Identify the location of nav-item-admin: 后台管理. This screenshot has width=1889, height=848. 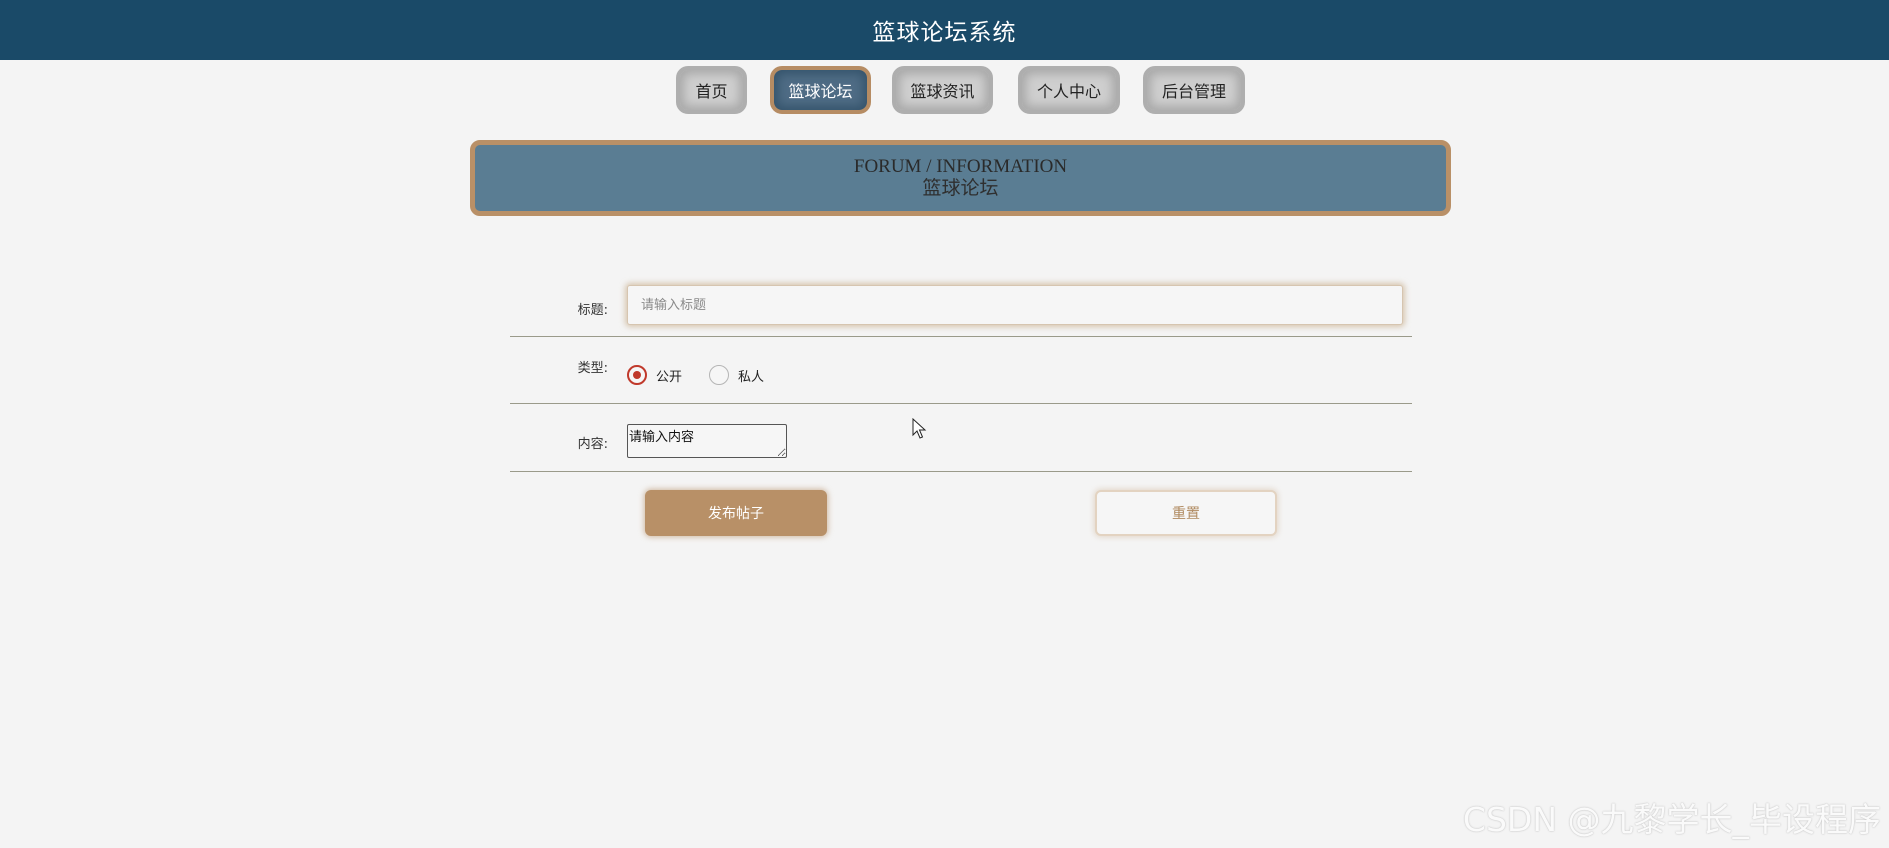
(1194, 90).